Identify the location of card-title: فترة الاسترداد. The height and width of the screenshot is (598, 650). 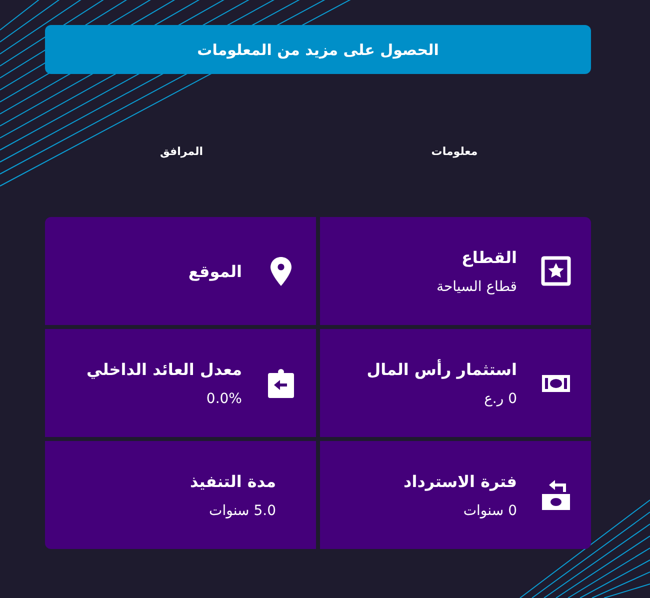
(460, 481).